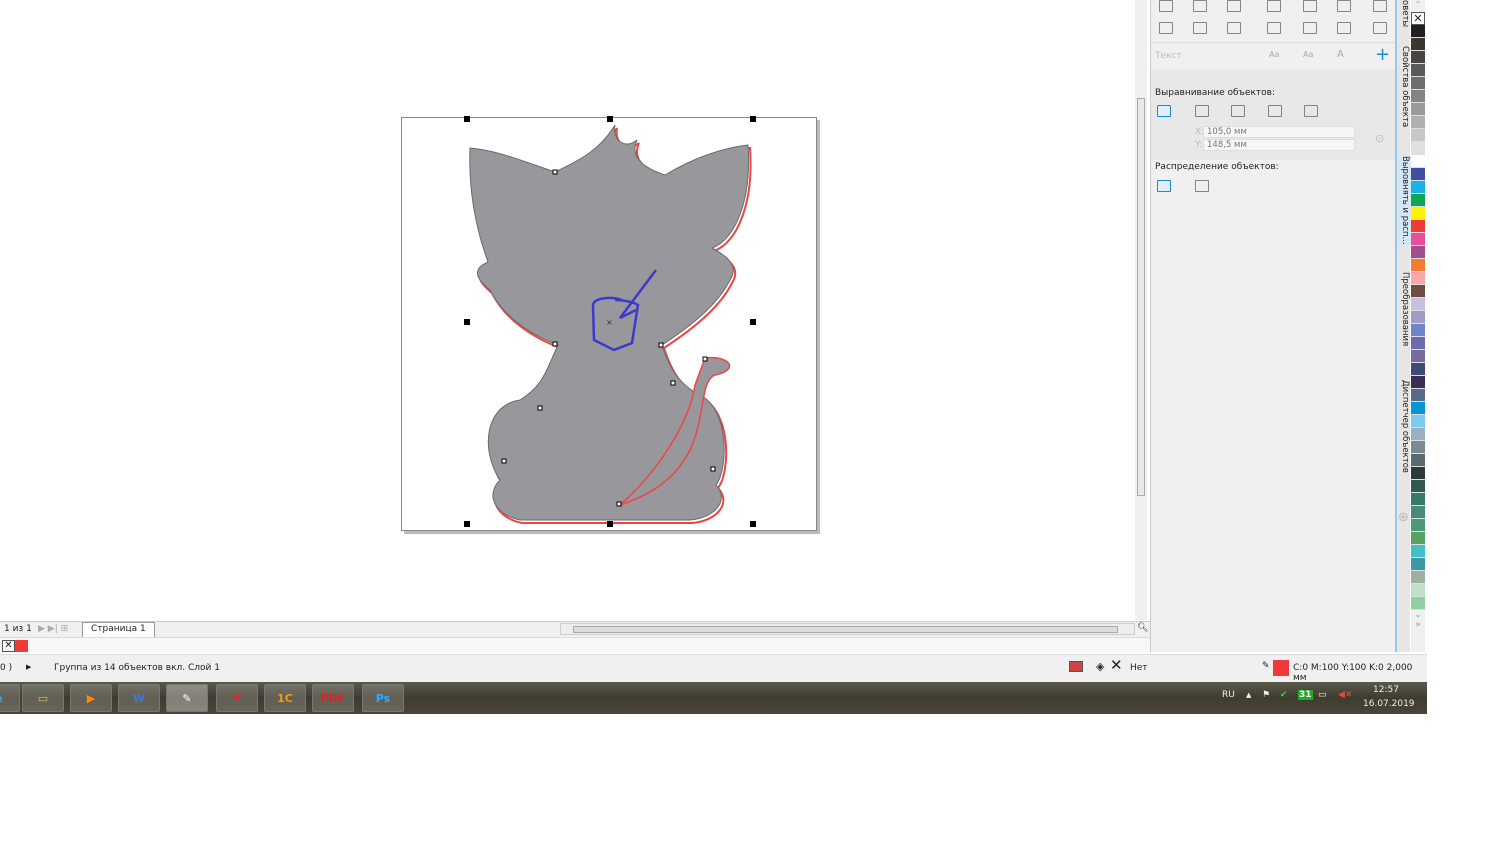  What do you see at coordinates (1274, 54) in the screenshot?
I see `text-align-icon: Aa` at bounding box center [1274, 54].